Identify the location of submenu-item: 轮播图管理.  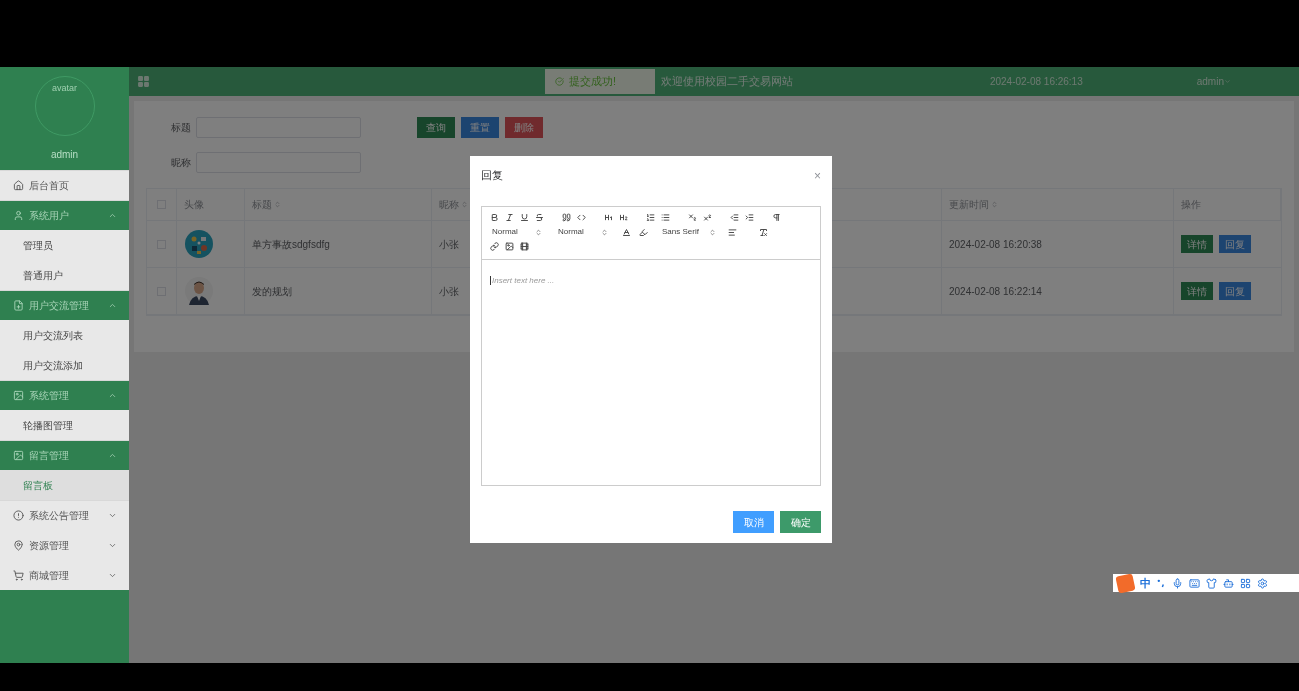
(64, 425).